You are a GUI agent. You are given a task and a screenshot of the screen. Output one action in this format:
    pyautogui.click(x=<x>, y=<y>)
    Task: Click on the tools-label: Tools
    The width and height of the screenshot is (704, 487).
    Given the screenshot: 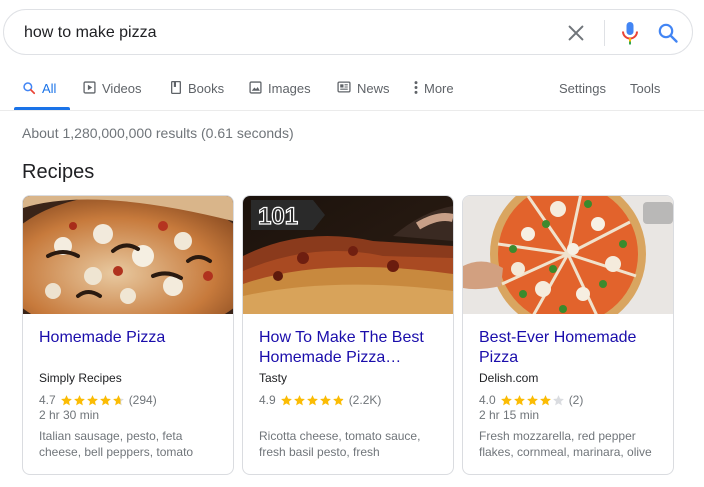 What is the action you would take?
    pyautogui.click(x=645, y=88)
    